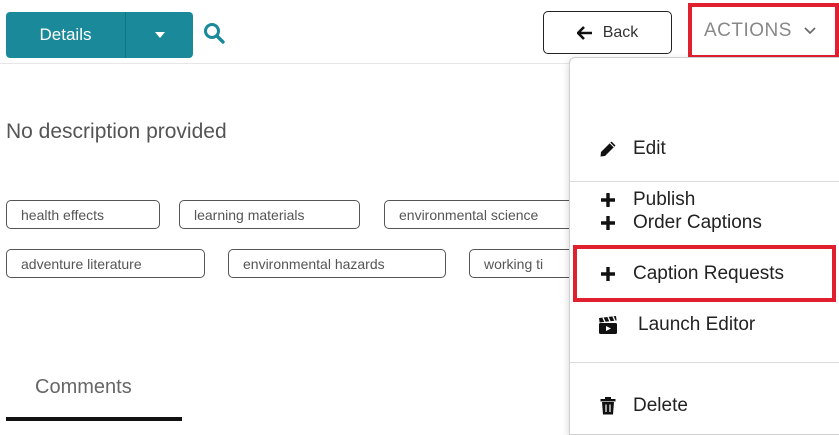 Image resolution: width=839 pixels, height=435 pixels. I want to click on tag: environmental hazards, so click(337, 263).